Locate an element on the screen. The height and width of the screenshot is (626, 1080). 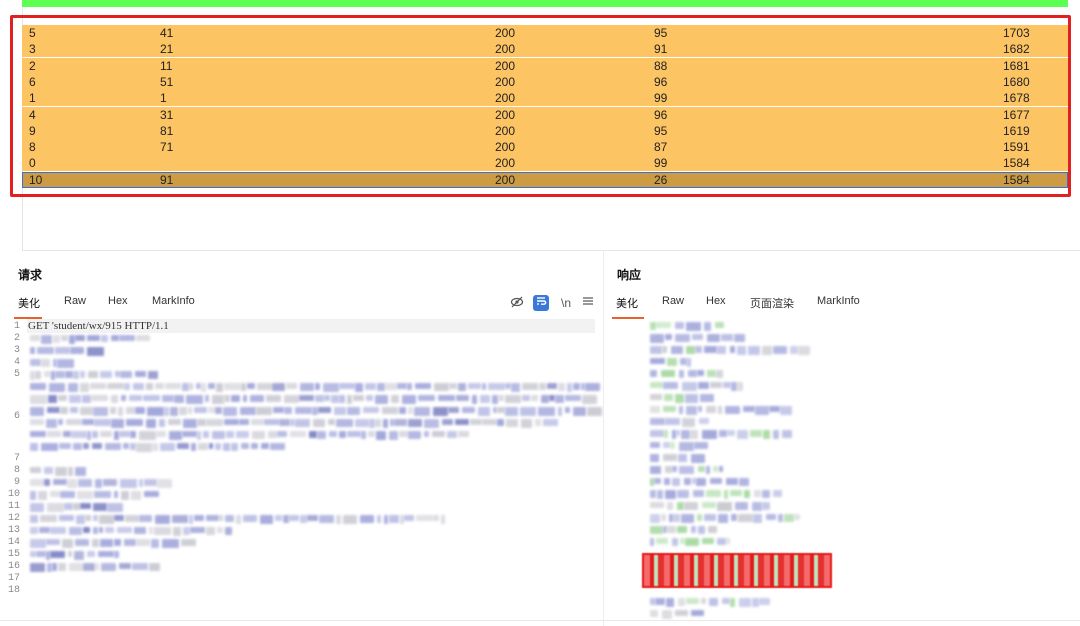
table-row: 8 71 200 87 1591 is located at coordinates (545, 147).